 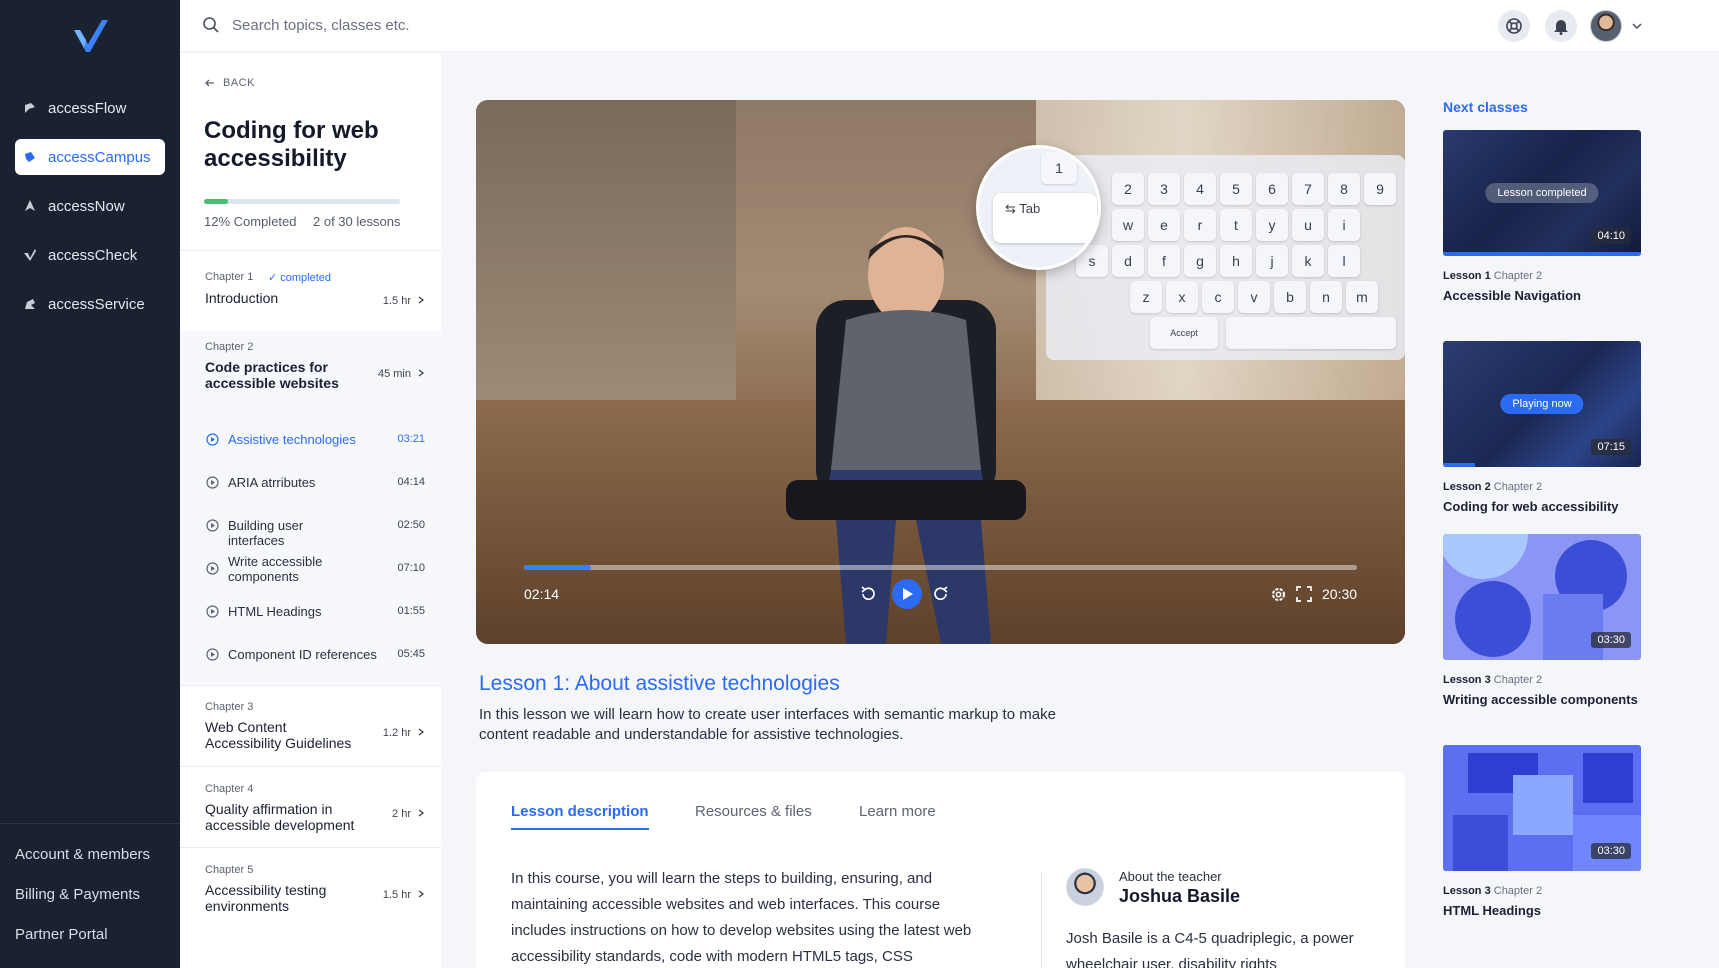 I want to click on accesscampus-icon, so click(x=30, y=157).